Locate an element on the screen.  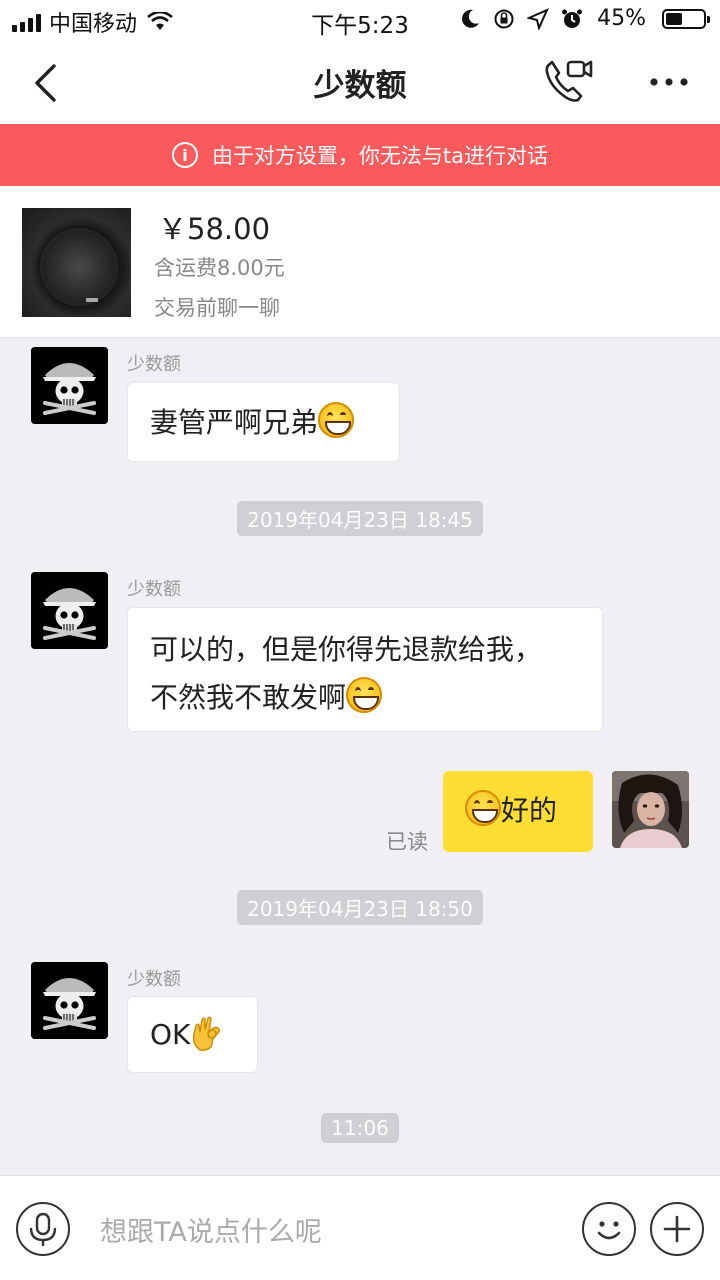
more-actions-button is located at coordinates (677, 1229).